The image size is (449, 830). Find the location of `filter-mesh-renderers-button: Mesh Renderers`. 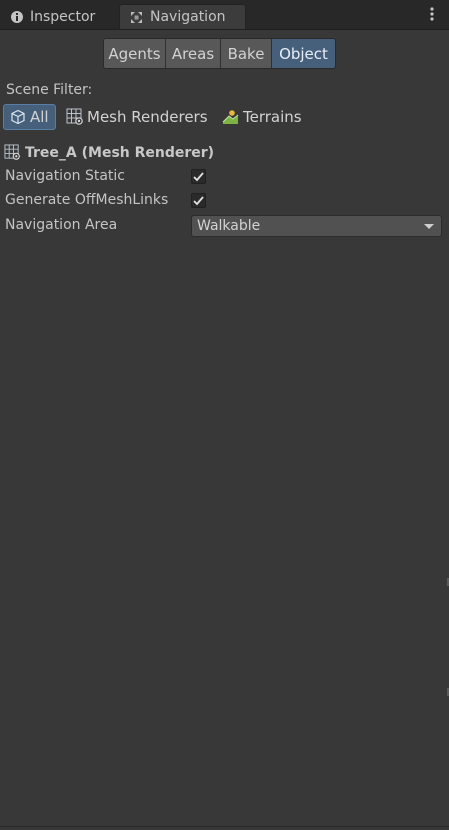

filter-mesh-renderers-button: Mesh Renderers is located at coordinates (137, 117).